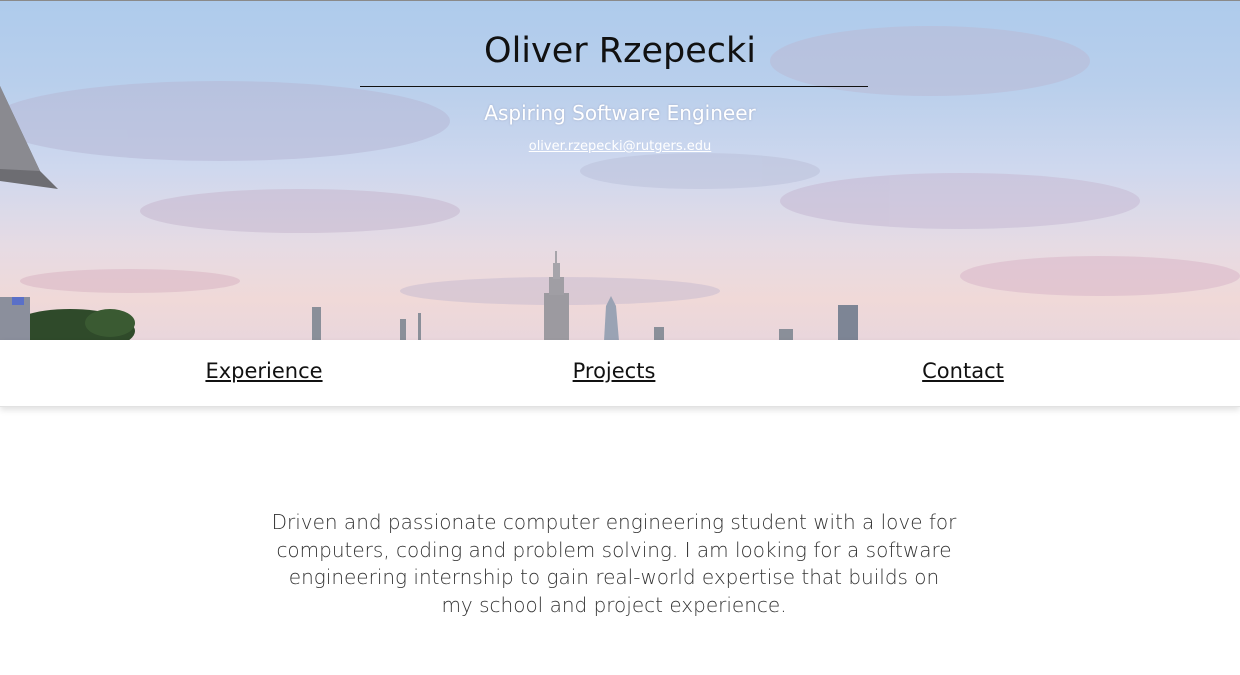  I want to click on email-container: oliver.rzepecki@rutgers.edu, so click(620, 144).